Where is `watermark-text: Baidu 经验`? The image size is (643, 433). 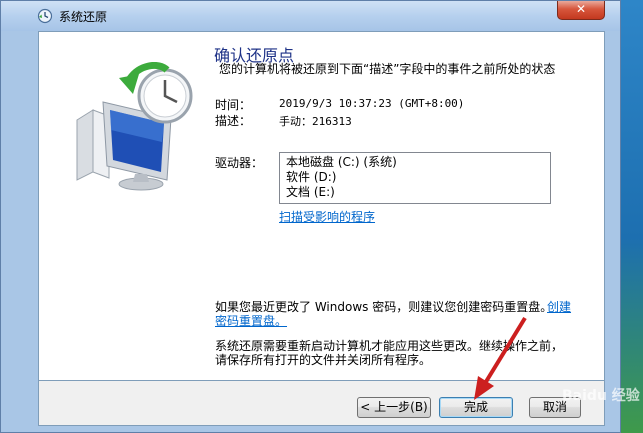
watermark-text: Baidu 经验 is located at coordinates (601, 396).